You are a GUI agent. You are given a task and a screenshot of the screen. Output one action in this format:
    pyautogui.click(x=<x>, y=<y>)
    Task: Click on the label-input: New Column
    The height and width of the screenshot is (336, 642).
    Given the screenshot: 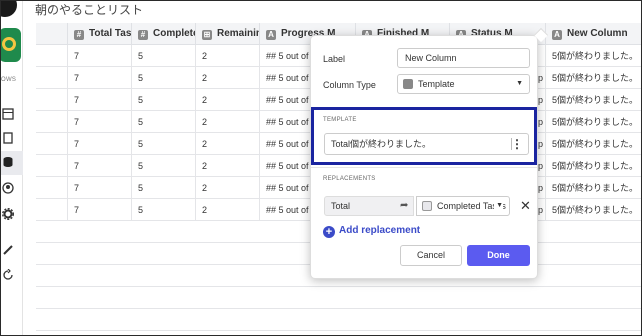 What is the action you would take?
    pyautogui.click(x=463, y=58)
    